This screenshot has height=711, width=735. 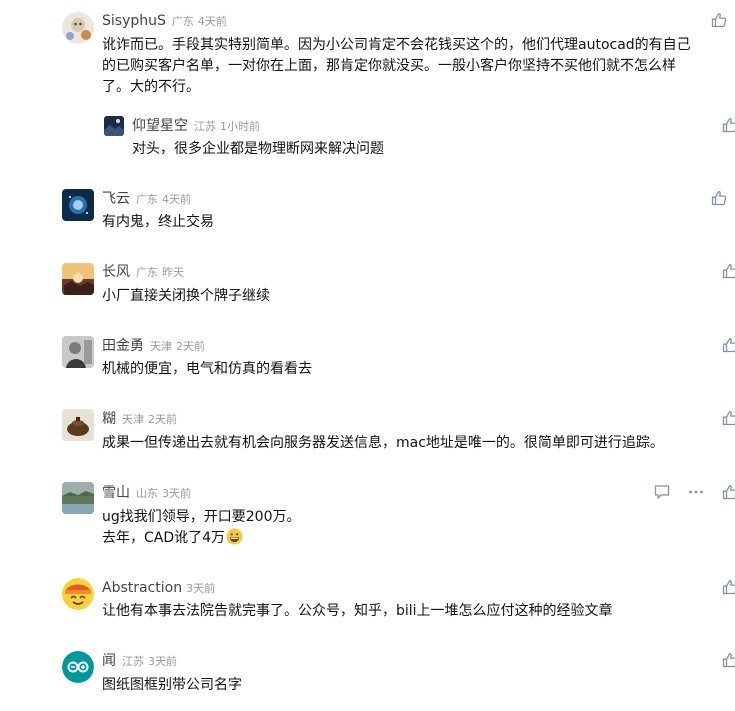 What do you see at coordinates (116, 272) in the screenshot?
I see `author-name: 长风` at bounding box center [116, 272].